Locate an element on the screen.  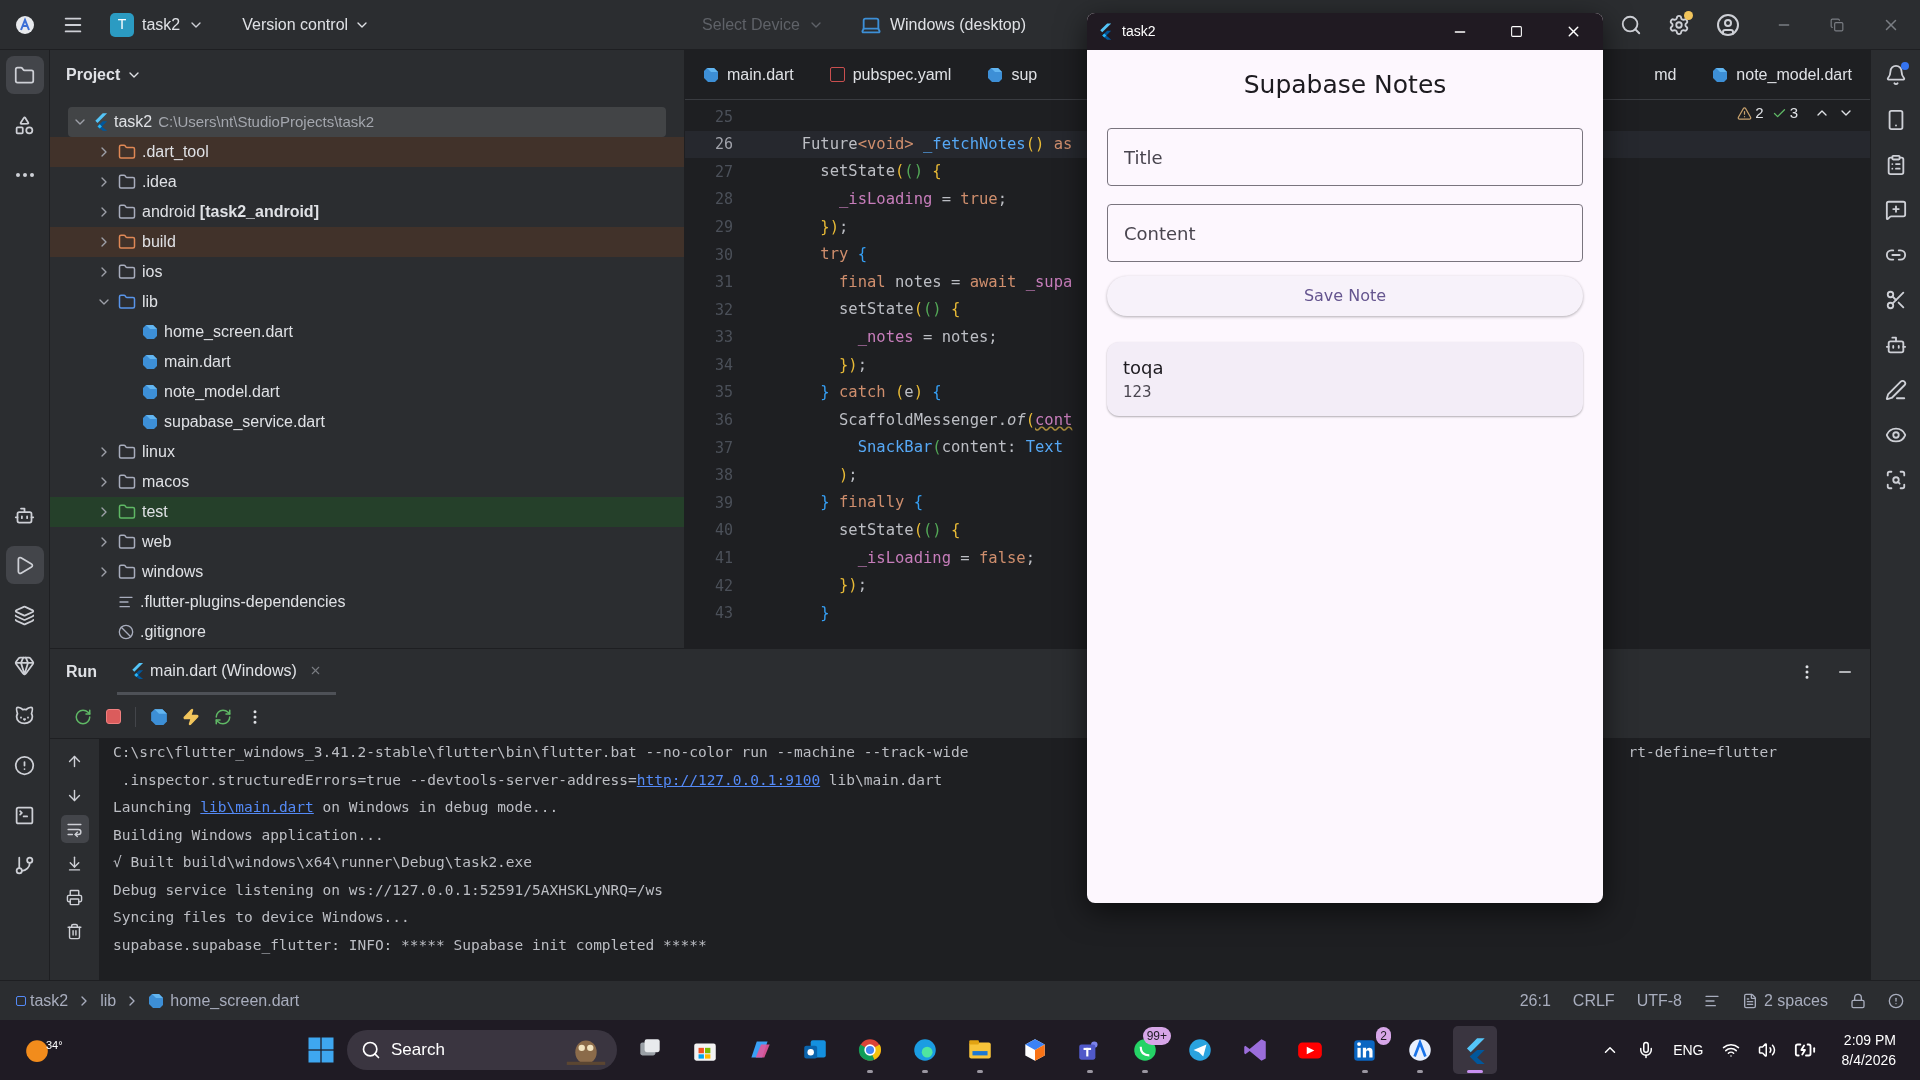
visual-studio-icon is located at coordinates (1255, 1050).